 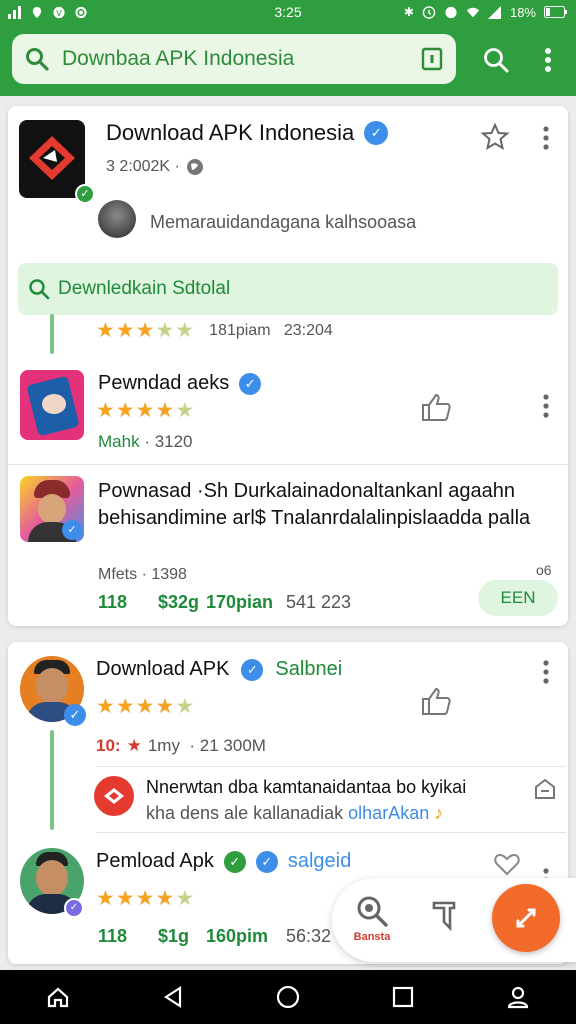 I want to click on back-nav-button, so click(x=173, y=997).